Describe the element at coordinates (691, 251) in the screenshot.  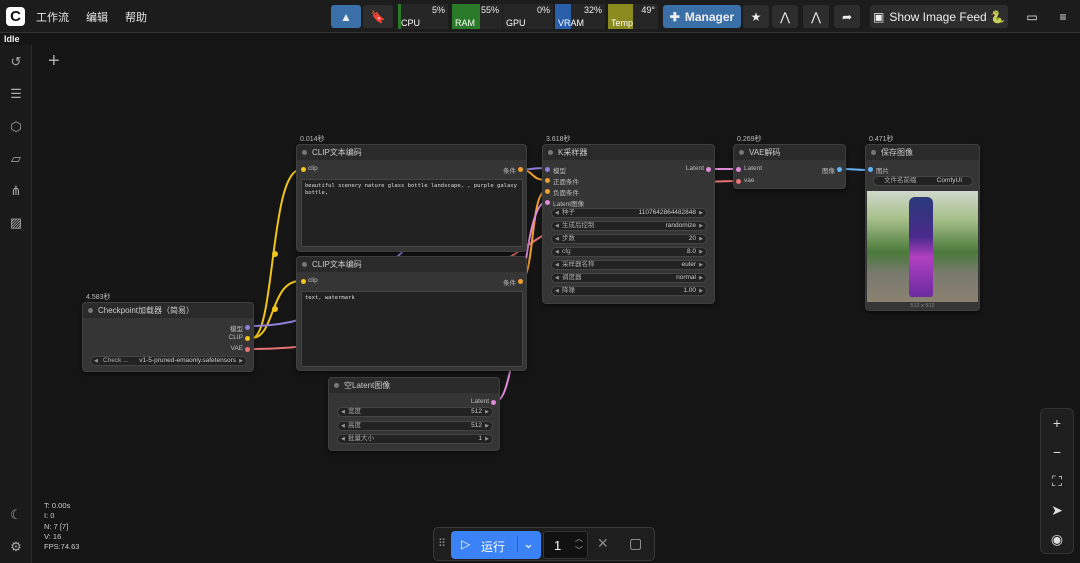
I see `cfg-value: 8.0` at that location.